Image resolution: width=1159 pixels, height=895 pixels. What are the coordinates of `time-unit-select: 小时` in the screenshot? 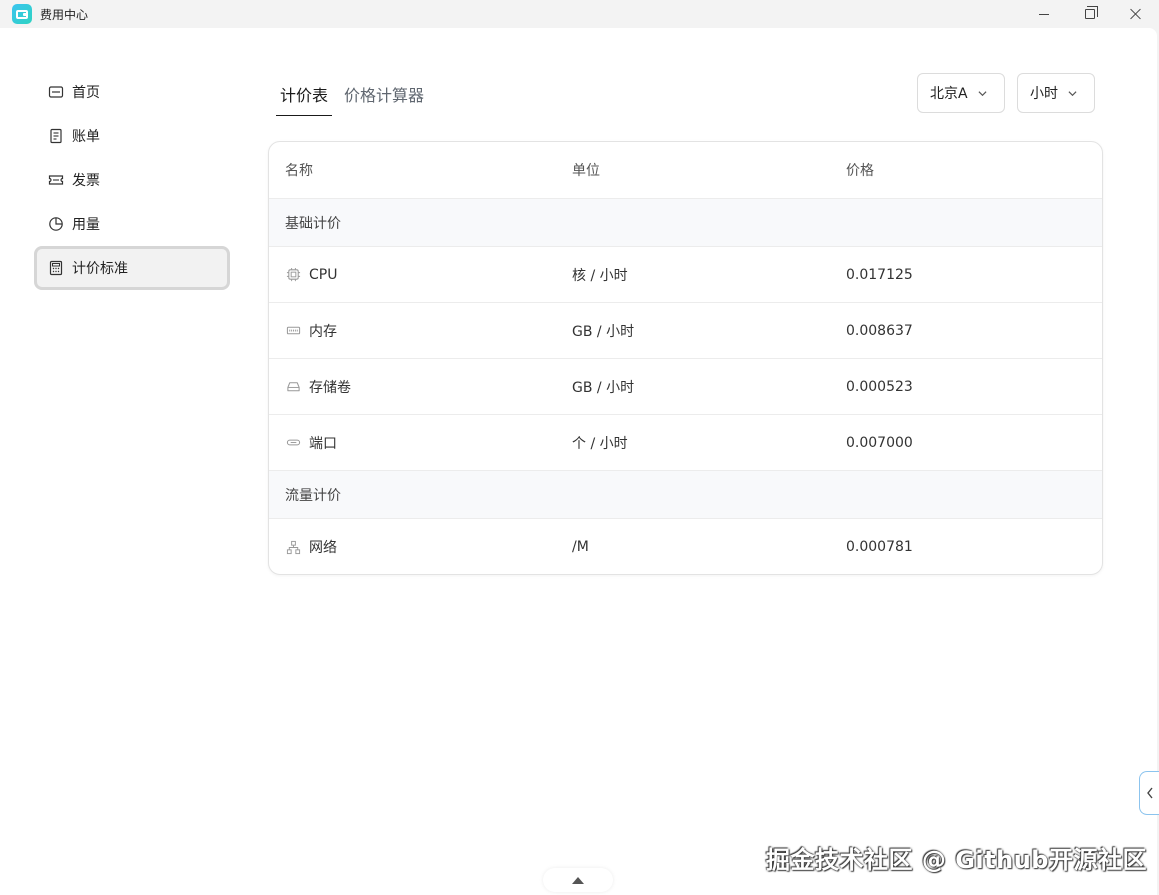 It's located at (1056, 93).